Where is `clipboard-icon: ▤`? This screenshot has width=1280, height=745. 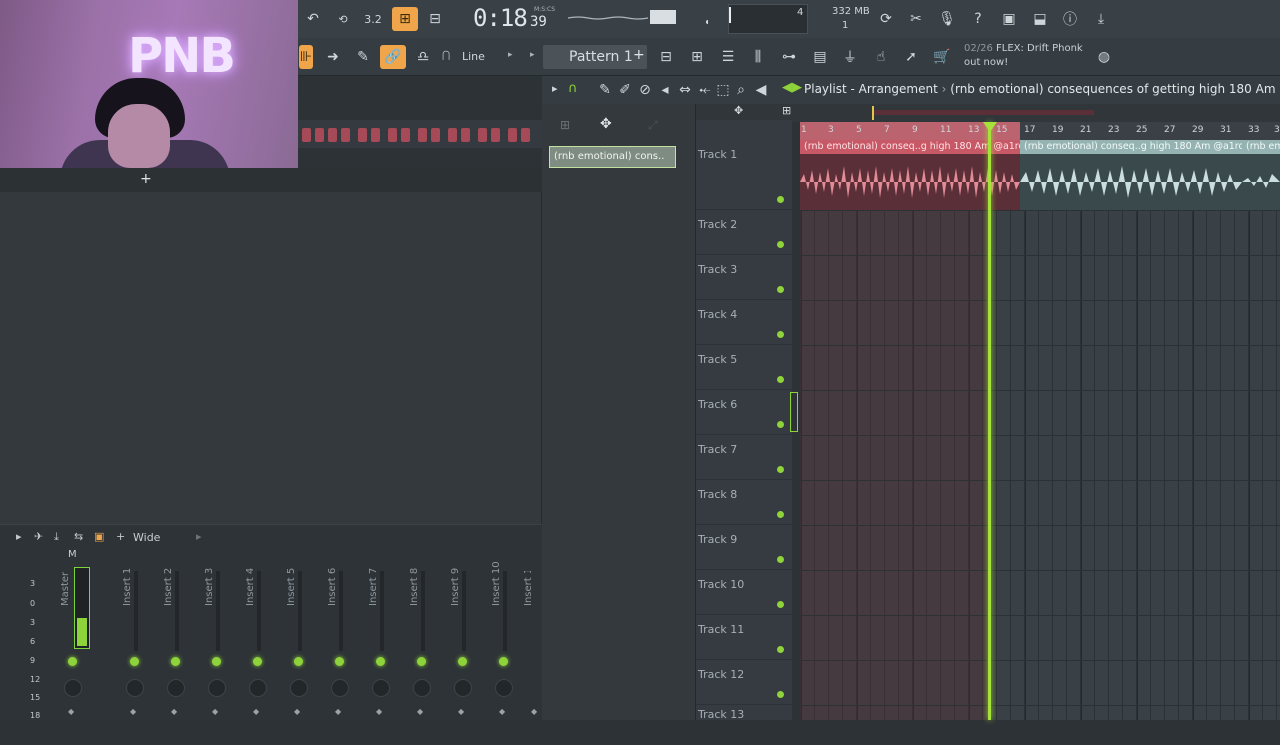
clipboard-icon: ▤ is located at coordinates (820, 57).